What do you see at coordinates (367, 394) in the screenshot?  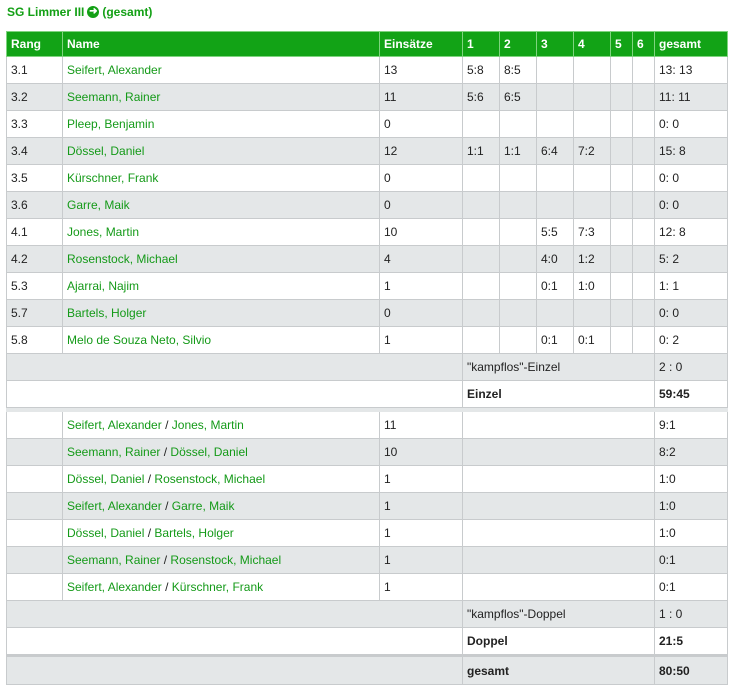 I see `einzel-total-row: Einzel 59:45` at bounding box center [367, 394].